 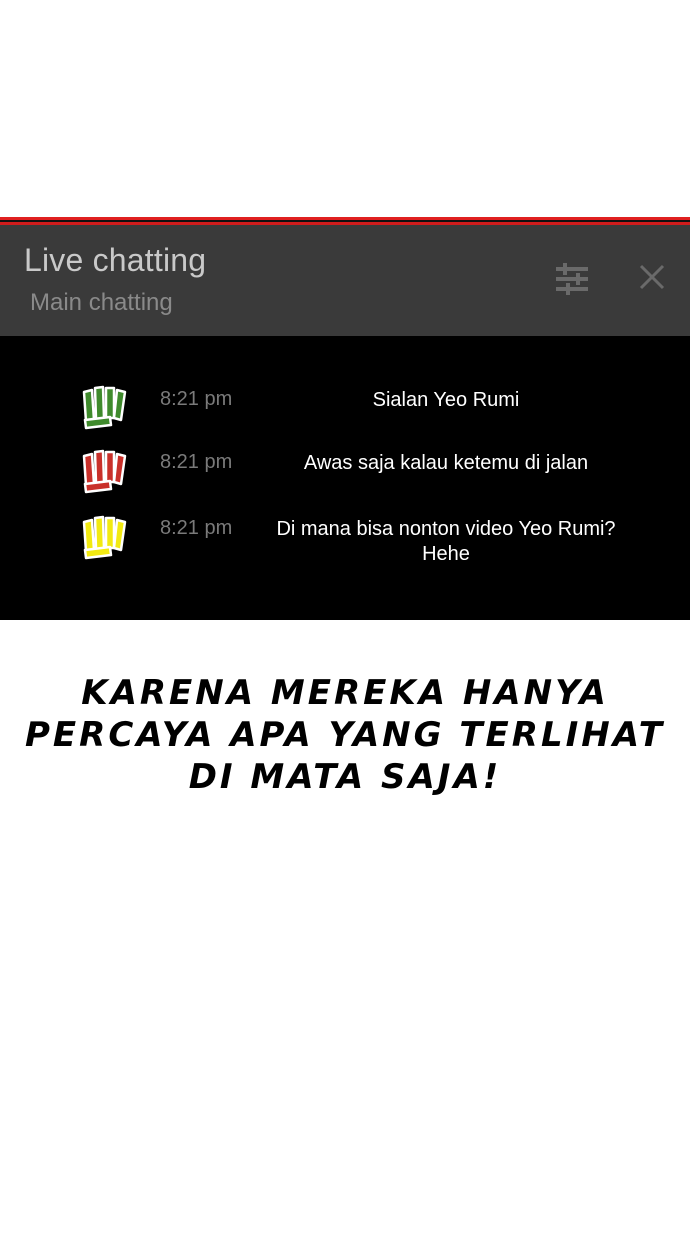 What do you see at coordinates (652, 277) in the screenshot?
I see `close-icon` at bounding box center [652, 277].